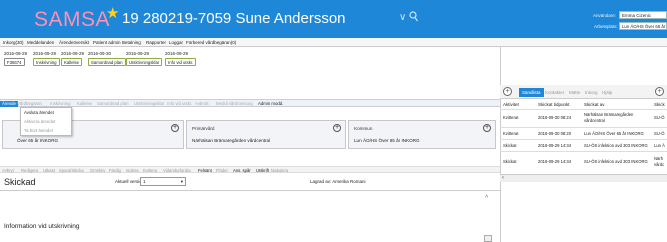 The image size is (667, 242). What do you see at coordinates (9, 104) in the screenshot?
I see `tab-case: Ärende` at bounding box center [9, 104].